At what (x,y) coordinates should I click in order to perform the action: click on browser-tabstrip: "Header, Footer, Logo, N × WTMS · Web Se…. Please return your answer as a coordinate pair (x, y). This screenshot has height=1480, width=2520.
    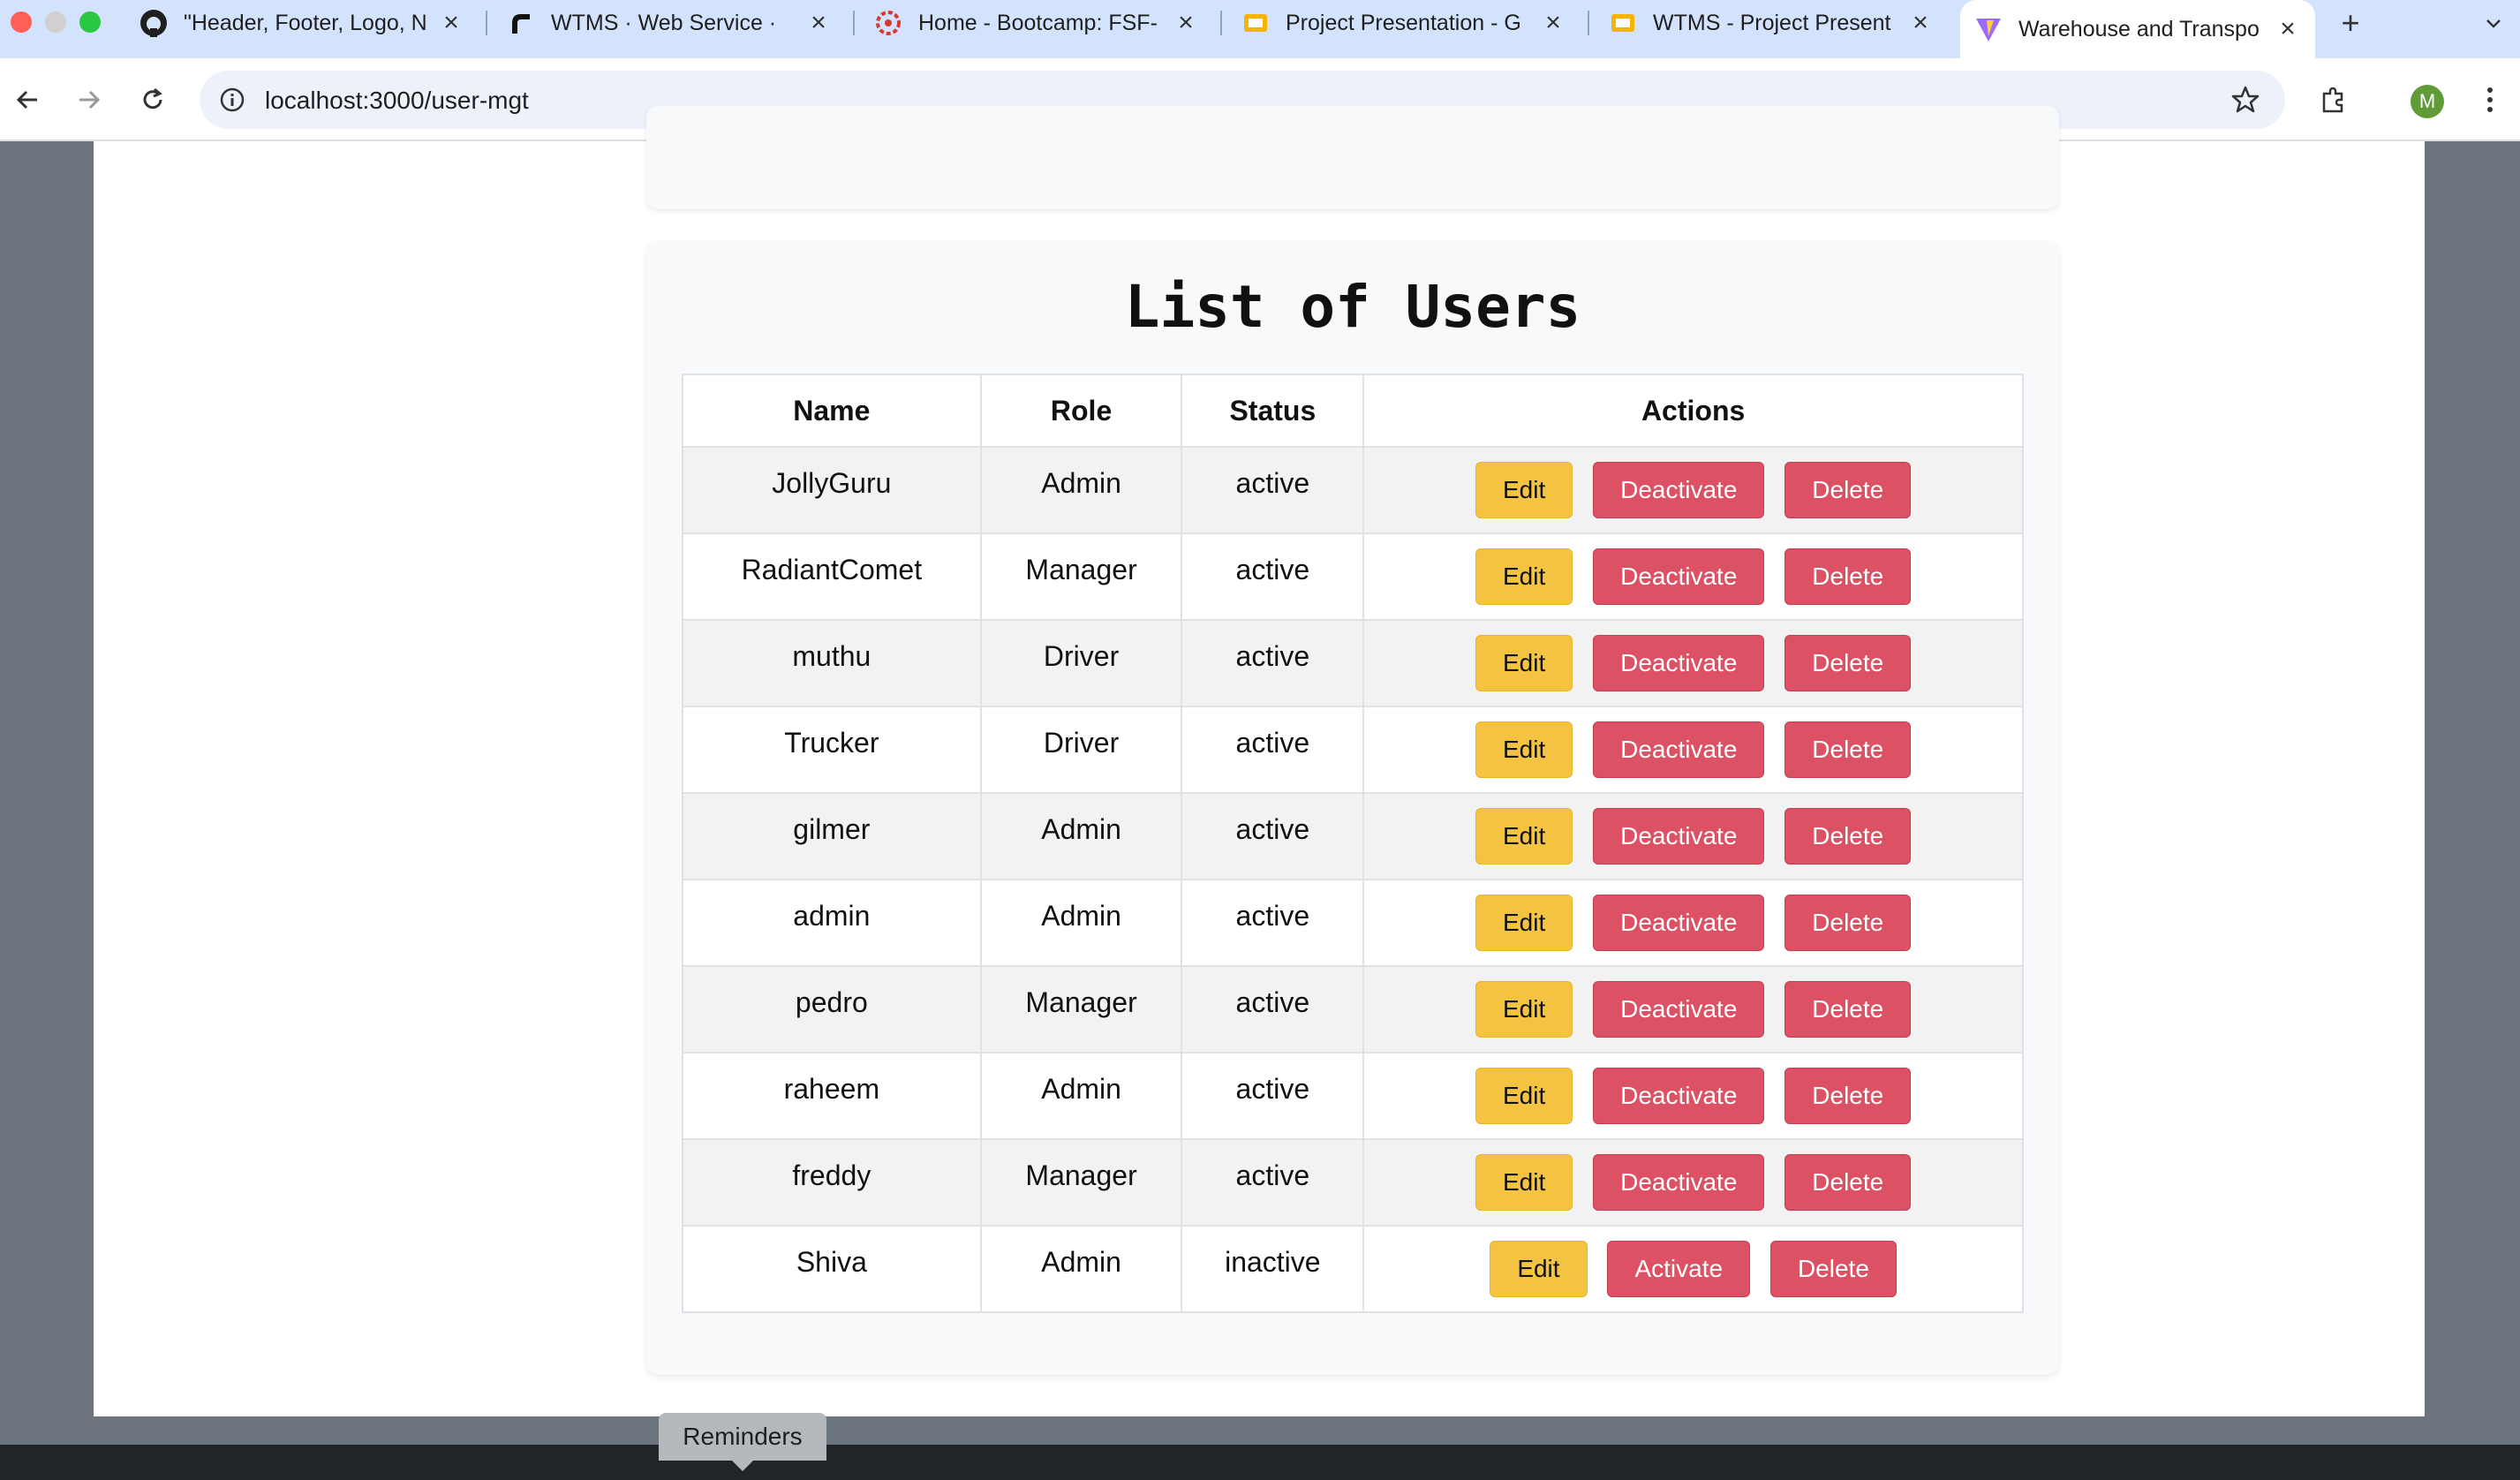
    Looking at the image, I should click on (1260, 29).